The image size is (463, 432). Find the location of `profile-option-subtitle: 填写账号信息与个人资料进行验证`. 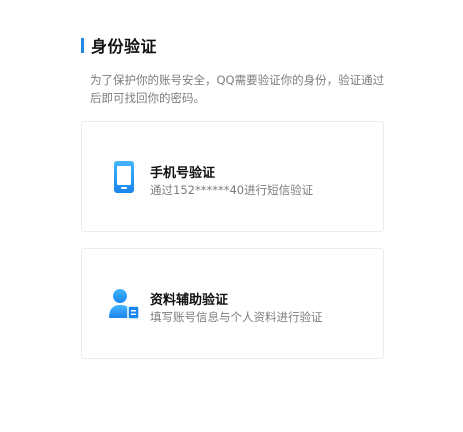

profile-option-subtitle: 填写账号信息与个人资料进行验证 is located at coordinates (236, 317).